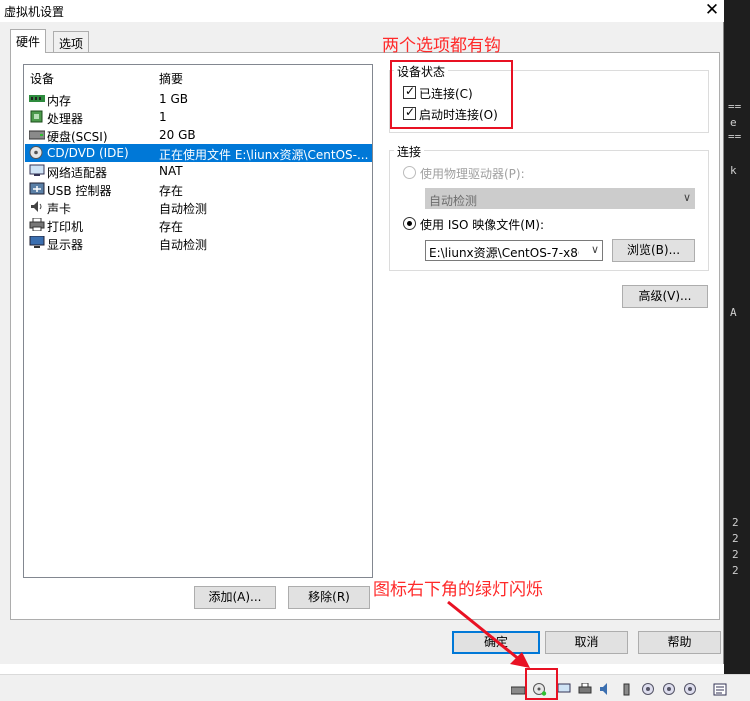 This screenshot has height=701, width=750. What do you see at coordinates (362, 11) in the screenshot?
I see `title-bar: 虚拟机设置 ✕` at bounding box center [362, 11].